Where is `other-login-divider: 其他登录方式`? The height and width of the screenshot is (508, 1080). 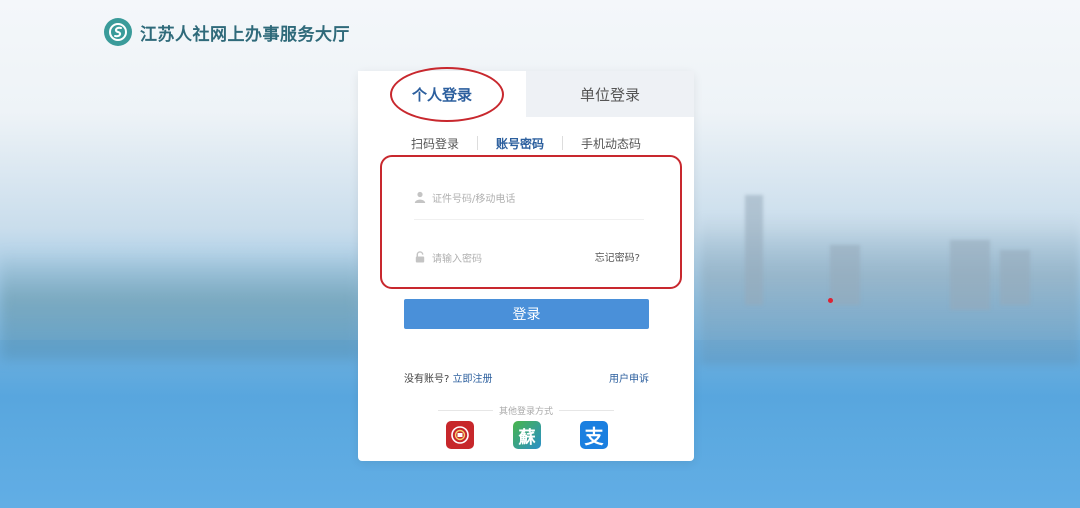 other-login-divider: 其他登录方式 is located at coordinates (526, 410).